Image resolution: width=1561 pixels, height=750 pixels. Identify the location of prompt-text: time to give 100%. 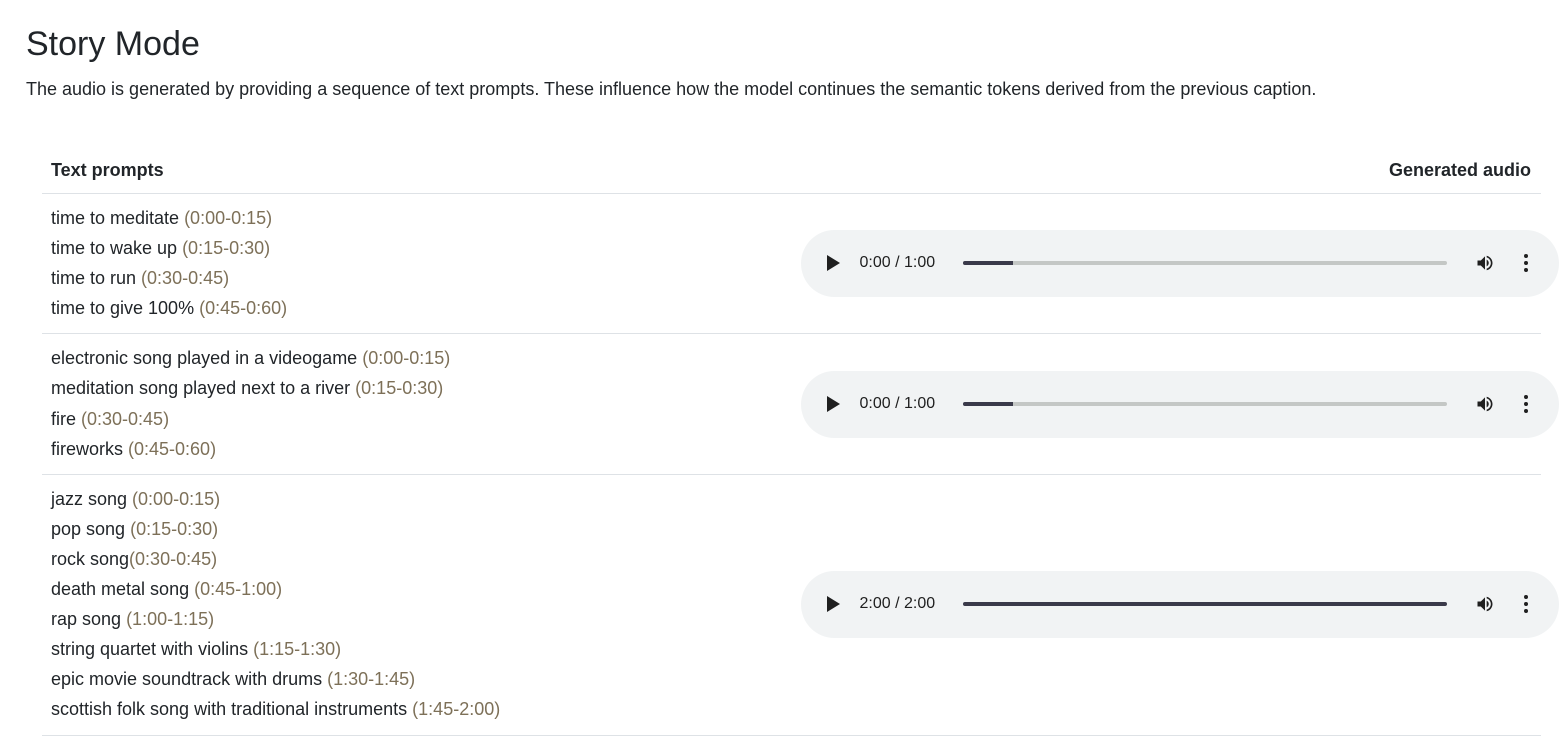
(125, 308).